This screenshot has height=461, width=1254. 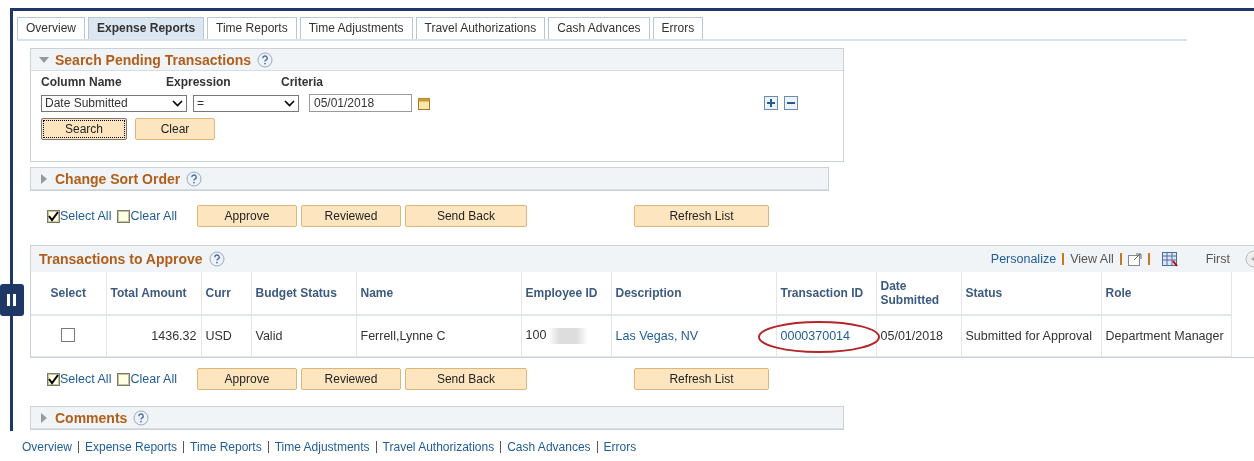 I want to click on grid-download-icon, so click(x=1169, y=259).